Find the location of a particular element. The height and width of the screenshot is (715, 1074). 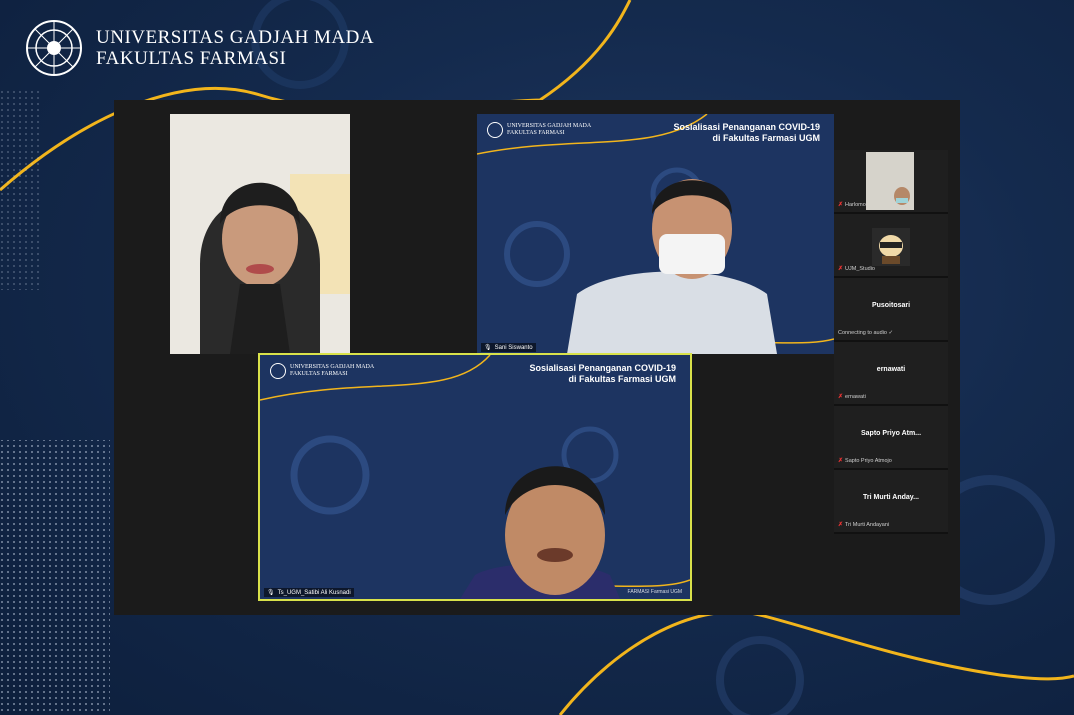

participant-thumbnail is located at coordinates (890, 181).